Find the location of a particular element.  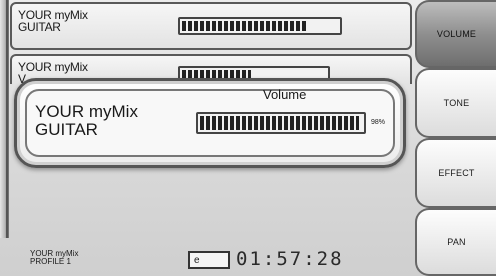

volume-popup-meter-fill is located at coordinates (279, 123).